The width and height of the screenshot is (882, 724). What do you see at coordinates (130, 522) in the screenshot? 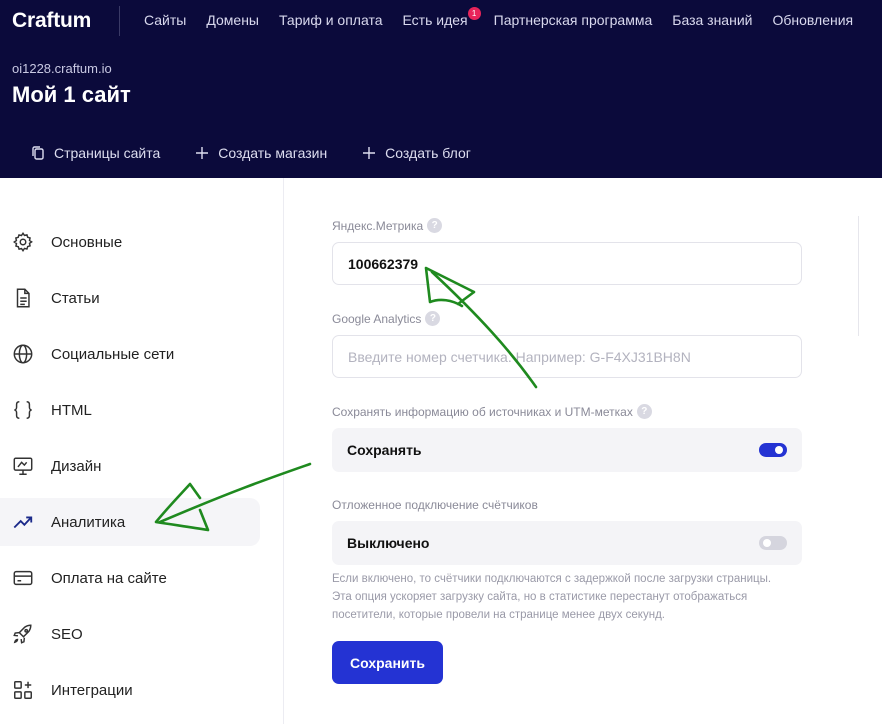
I see `sidebar-item-analytics: Аналитика` at bounding box center [130, 522].